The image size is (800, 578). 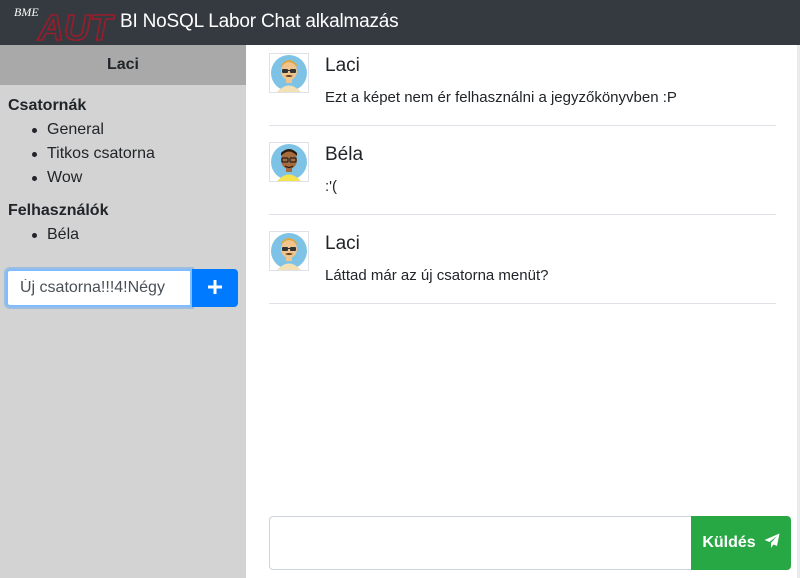 What do you see at coordinates (480, 543) in the screenshot?
I see `message-input` at bounding box center [480, 543].